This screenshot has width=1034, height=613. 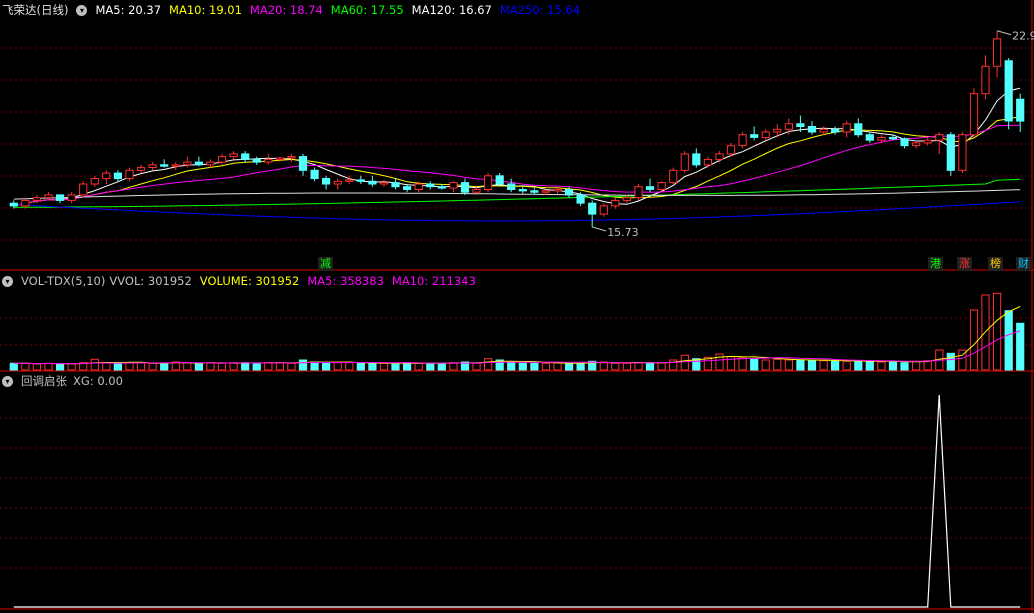 What do you see at coordinates (599, 229) in the screenshot?
I see `low-pointer` at bounding box center [599, 229].